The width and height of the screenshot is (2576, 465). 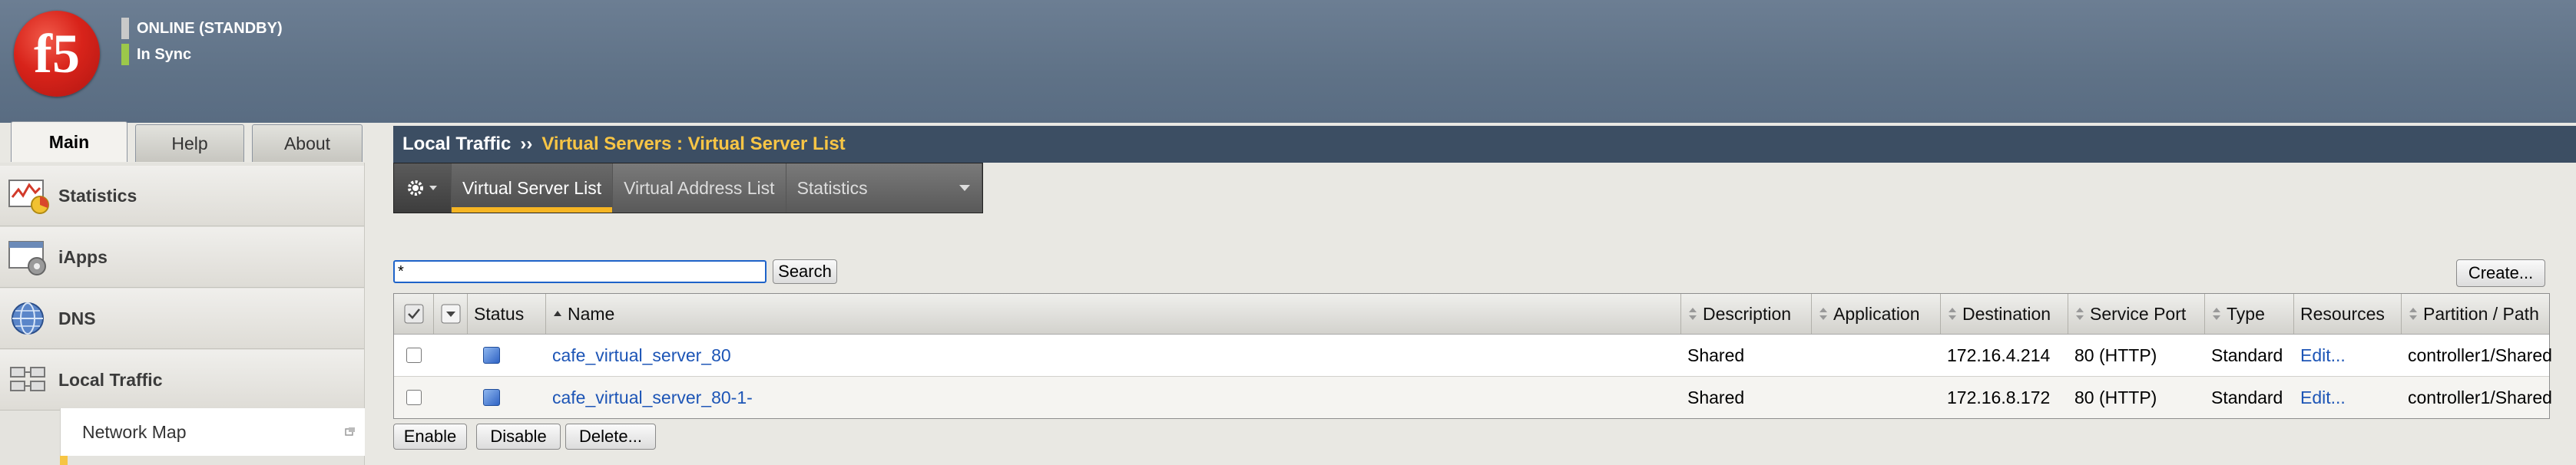 I want to click on tab-statistics-dropdown: Statistics, so click(x=884, y=188).